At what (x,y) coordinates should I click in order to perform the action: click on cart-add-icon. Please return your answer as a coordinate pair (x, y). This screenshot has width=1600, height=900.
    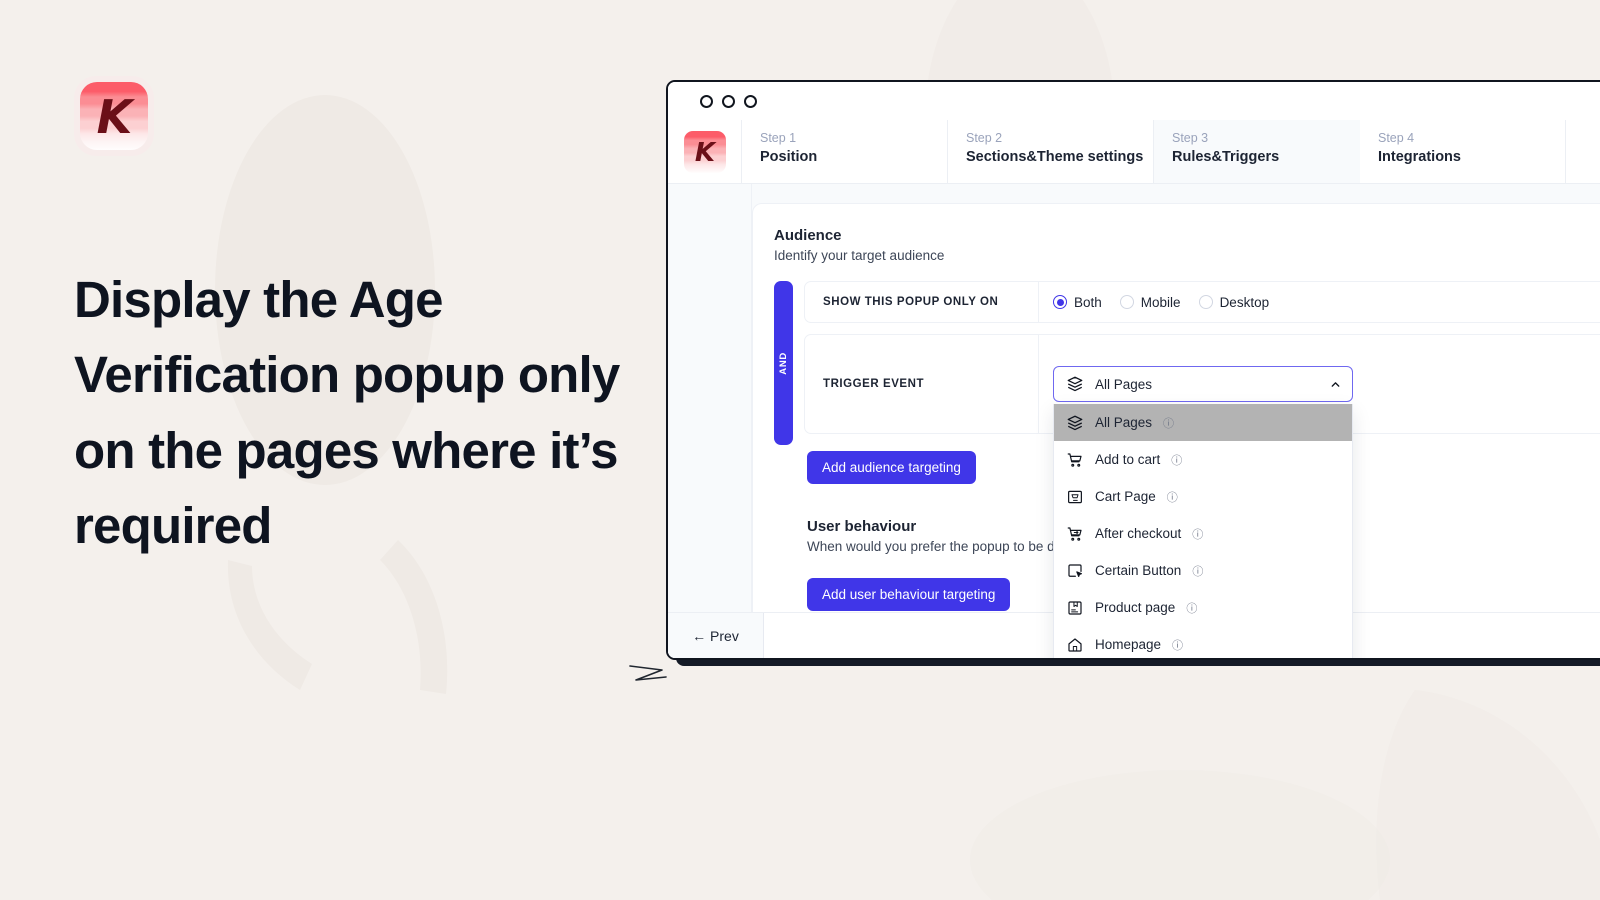
    Looking at the image, I should click on (1074, 459).